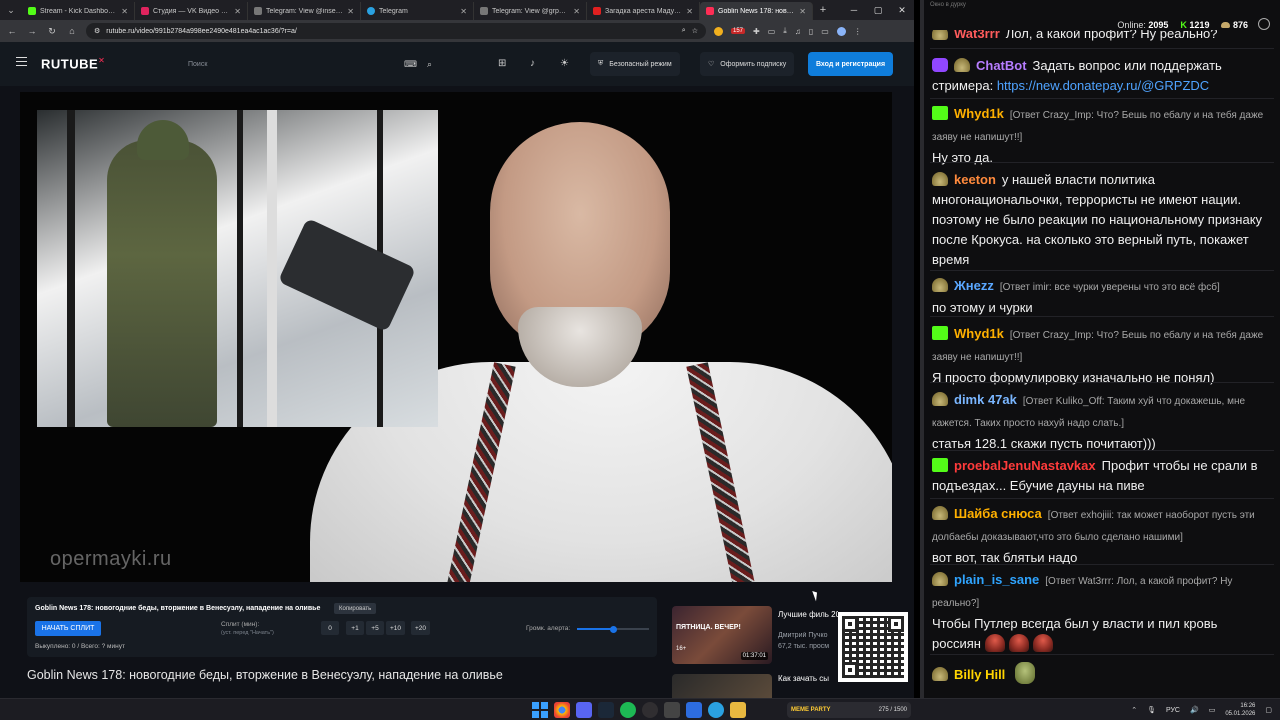  What do you see at coordinates (12, 31) in the screenshot?
I see `back-icon: ←` at bounding box center [12, 31].